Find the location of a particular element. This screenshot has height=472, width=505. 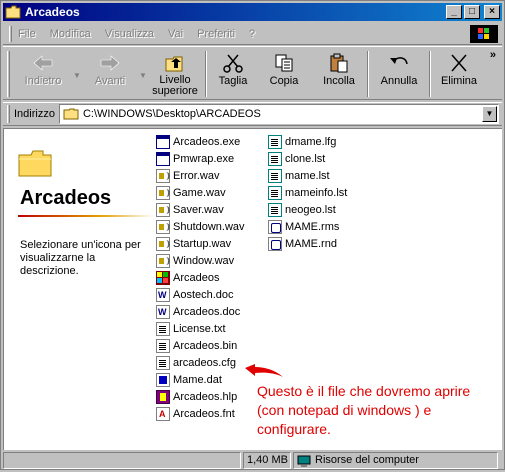

menu-preferiti: Preferiti is located at coordinates (216, 34).